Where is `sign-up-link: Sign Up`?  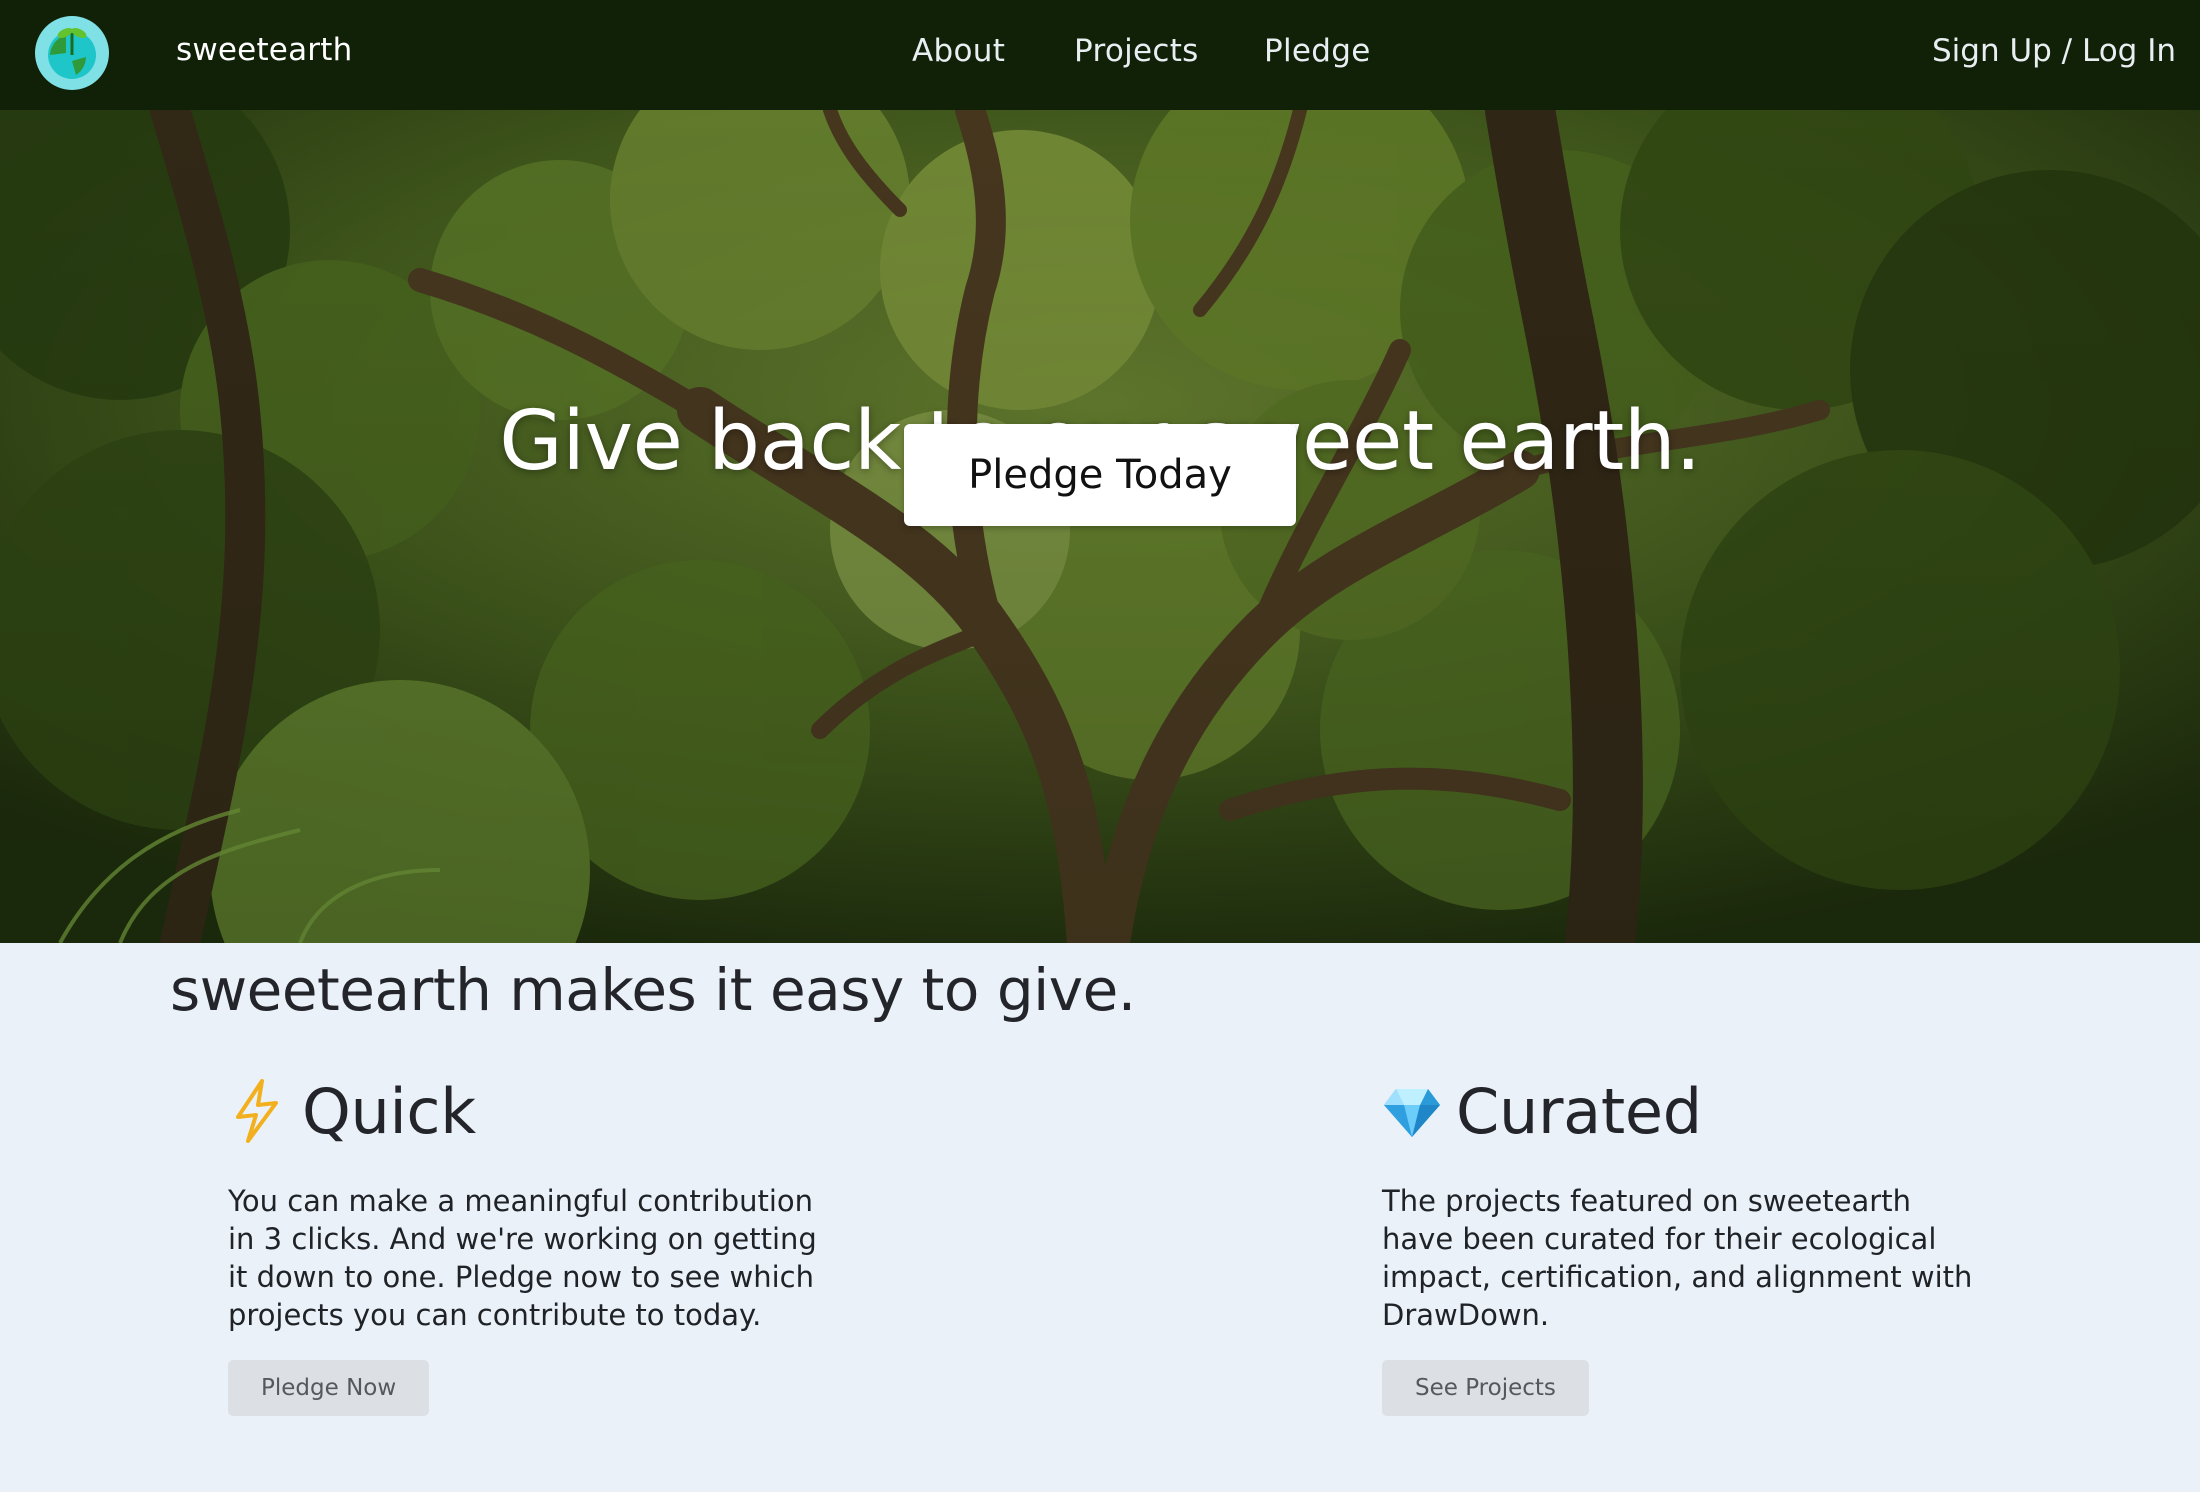 sign-up-link: Sign Up is located at coordinates (1992, 51).